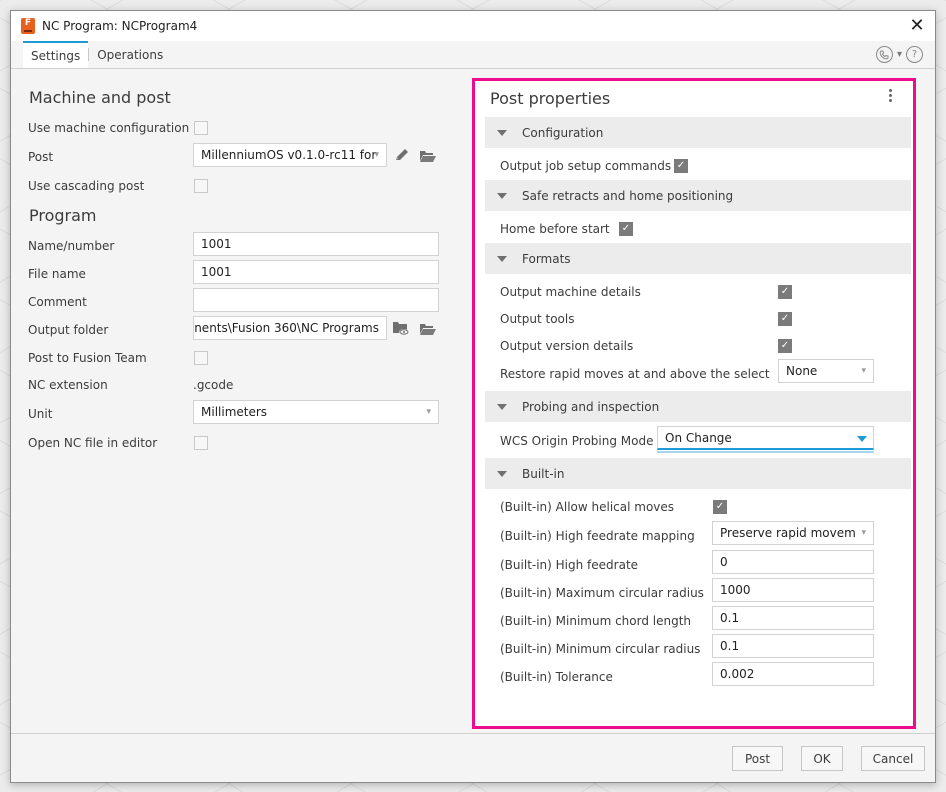 Image resolution: width=946 pixels, height=792 pixels. I want to click on header-tools: ▾ ?, so click(899, 54).